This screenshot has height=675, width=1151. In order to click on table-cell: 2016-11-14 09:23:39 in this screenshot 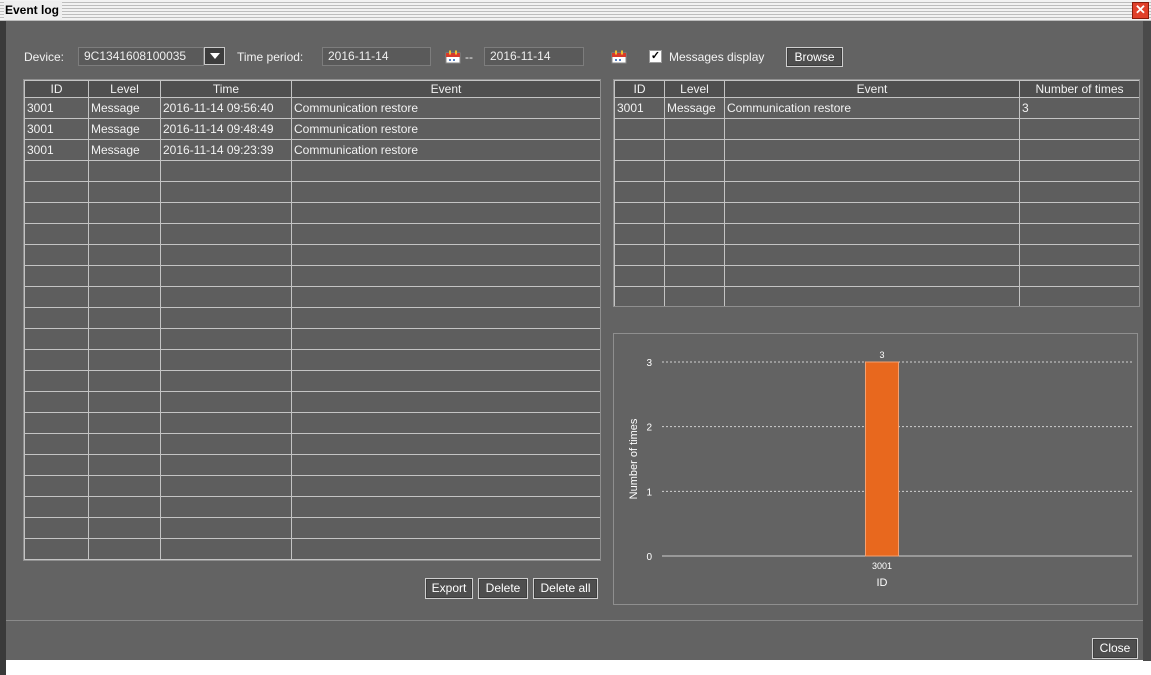, I will do `click(226, 150)`.